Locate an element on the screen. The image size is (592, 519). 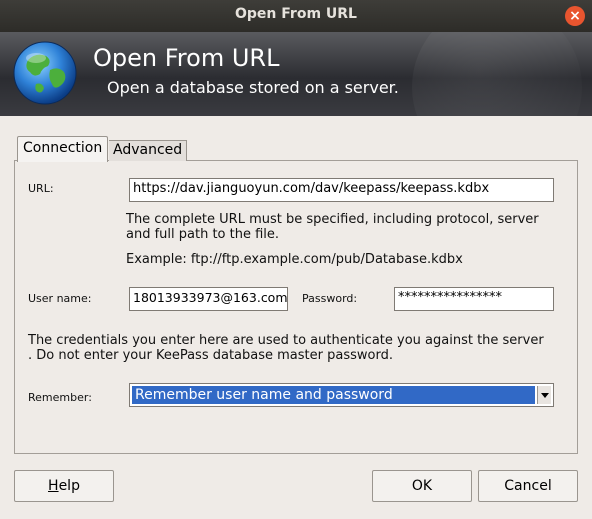
title-bar: Open From URL × is located at coordinates (296, 16).